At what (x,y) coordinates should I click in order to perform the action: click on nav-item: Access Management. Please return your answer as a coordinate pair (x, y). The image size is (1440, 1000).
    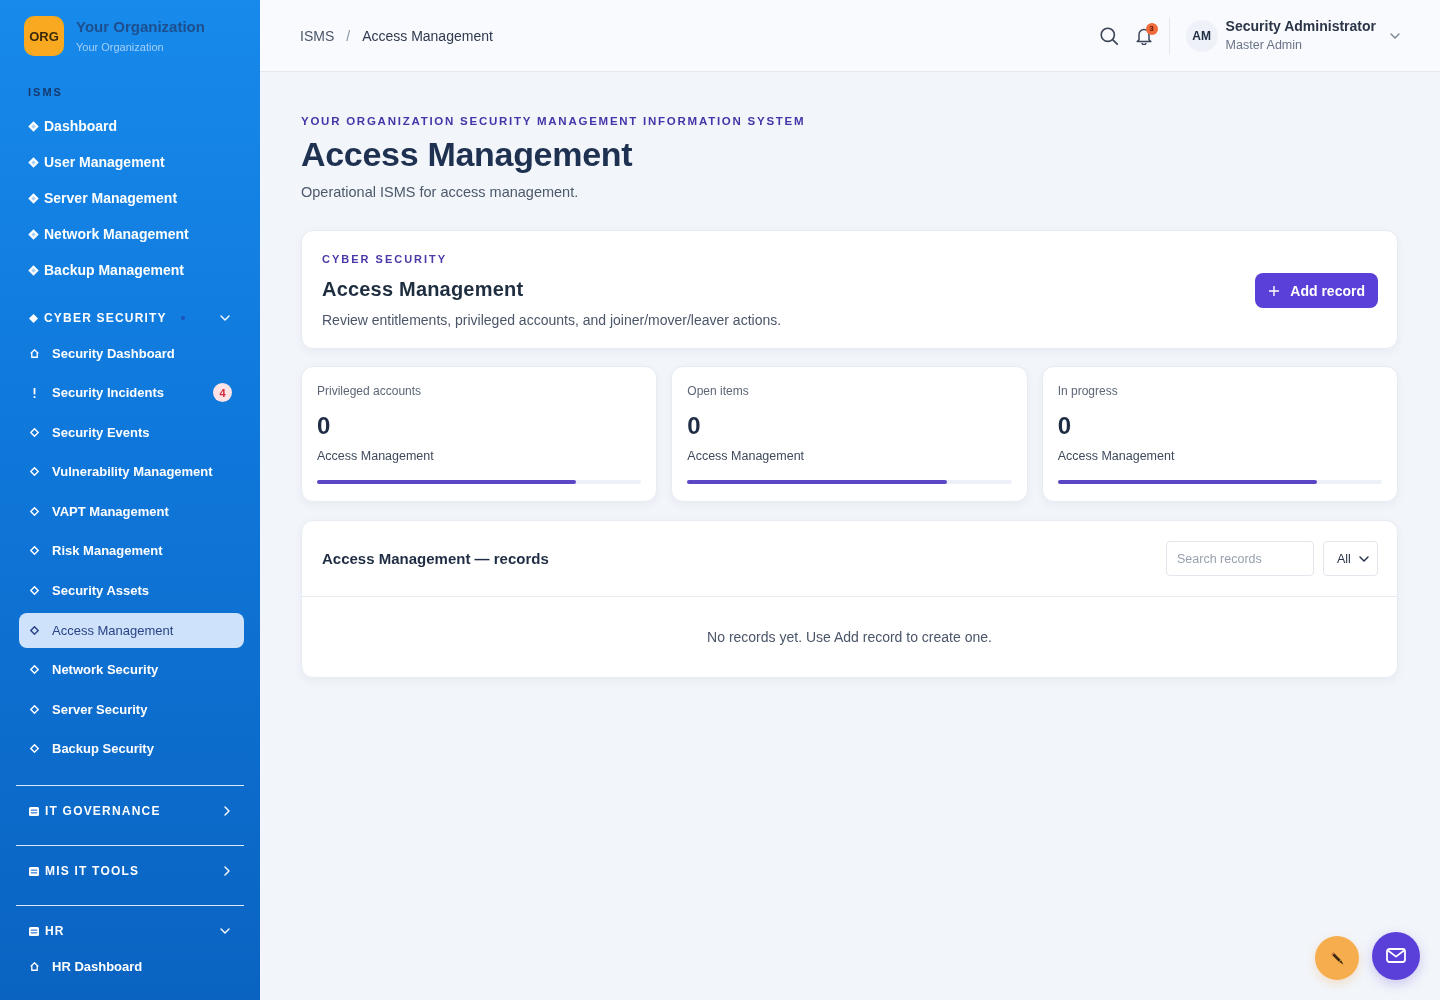
    Looking at the image, I should click on (131, 630).